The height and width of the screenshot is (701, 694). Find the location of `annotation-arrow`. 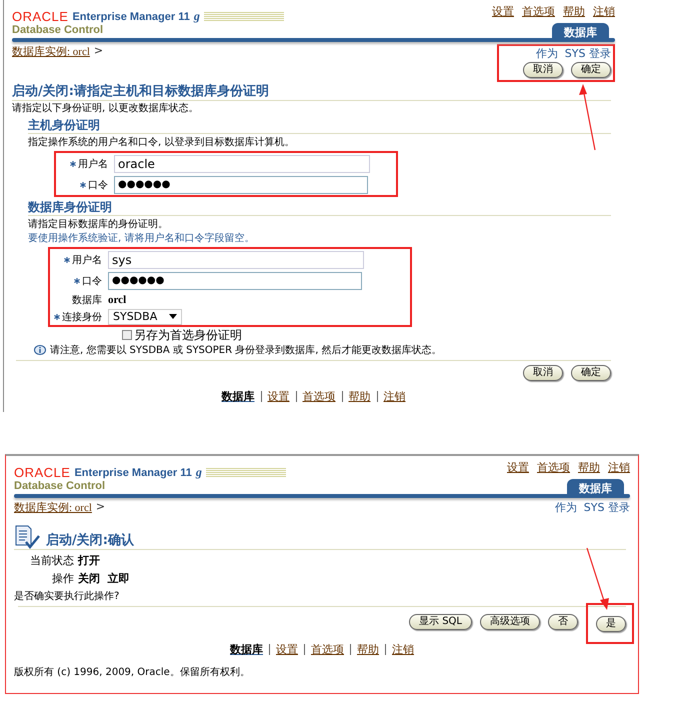

annotation-arrow is located at coordinates (587, 117).